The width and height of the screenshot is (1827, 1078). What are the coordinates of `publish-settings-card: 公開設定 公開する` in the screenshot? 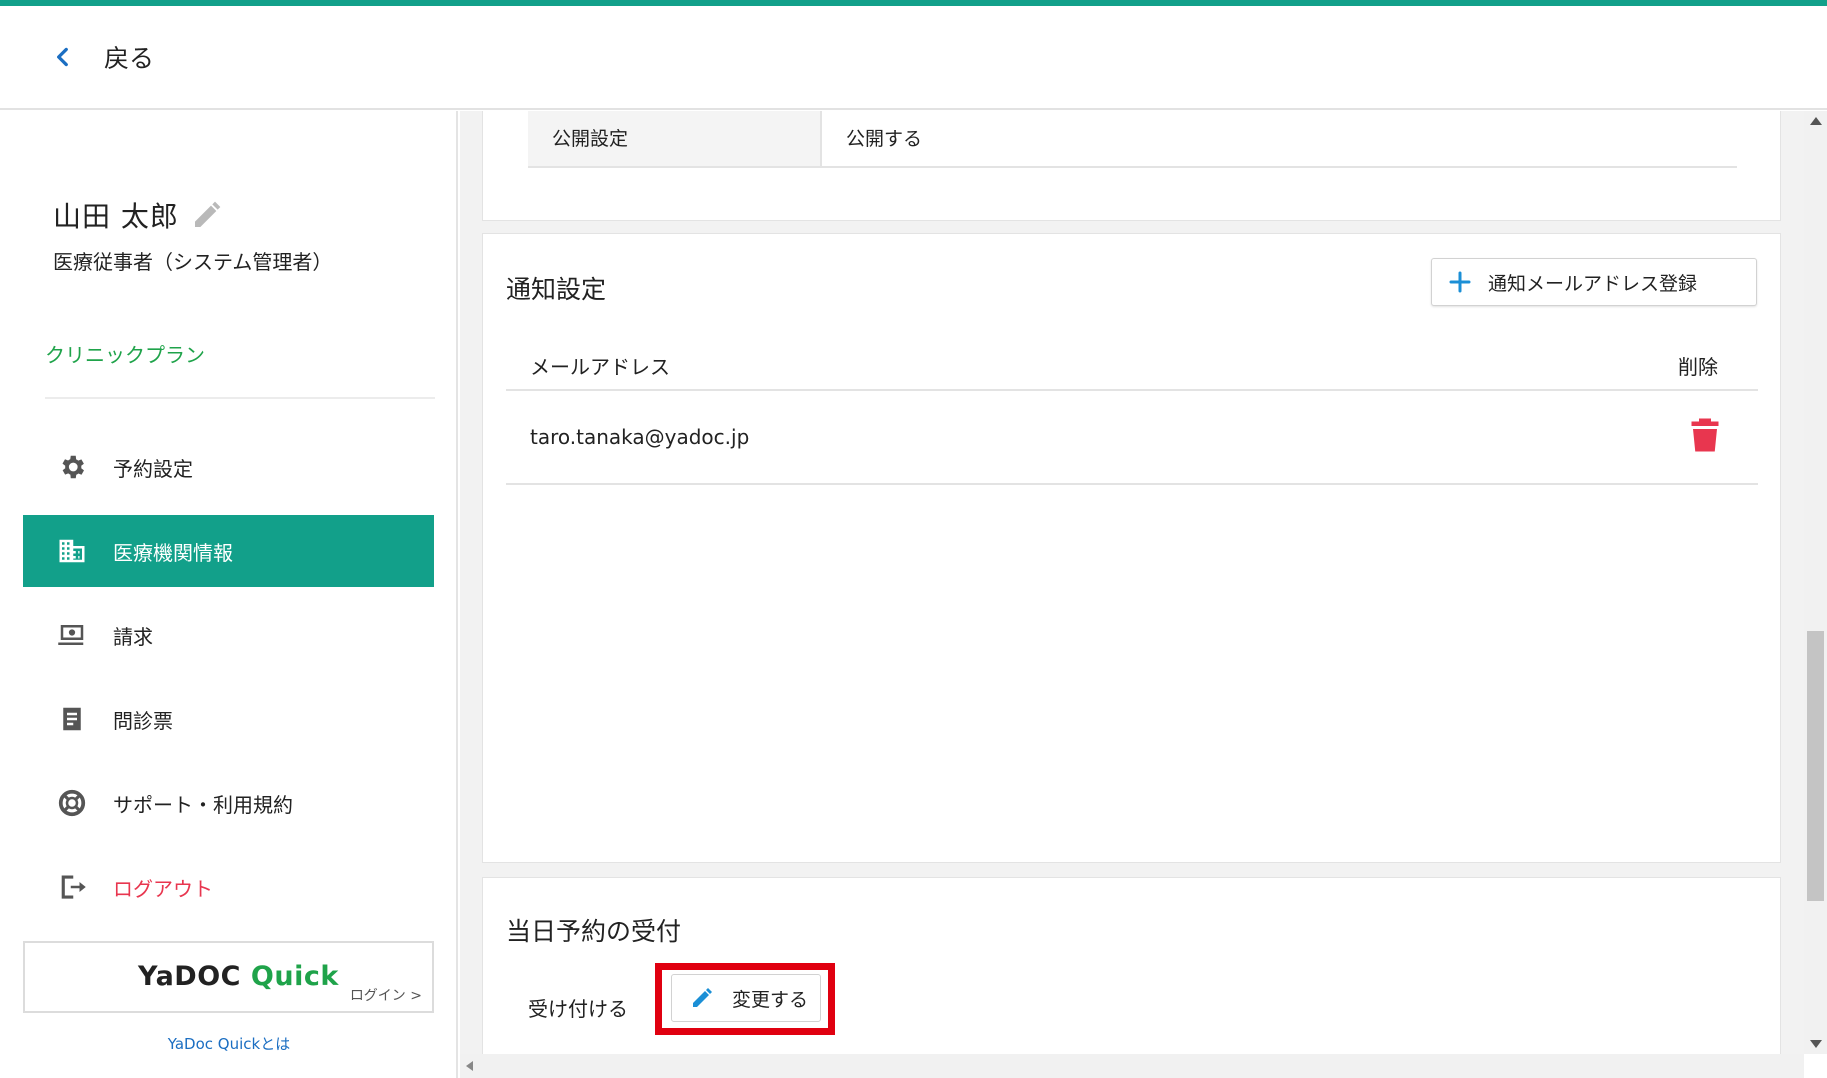 It's located at (1131, 166).